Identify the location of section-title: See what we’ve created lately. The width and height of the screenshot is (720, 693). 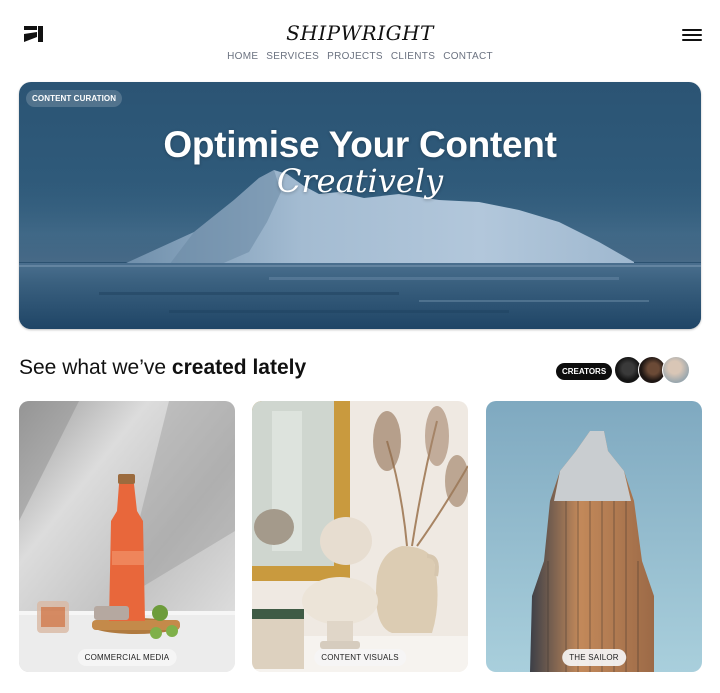
(162, 368).